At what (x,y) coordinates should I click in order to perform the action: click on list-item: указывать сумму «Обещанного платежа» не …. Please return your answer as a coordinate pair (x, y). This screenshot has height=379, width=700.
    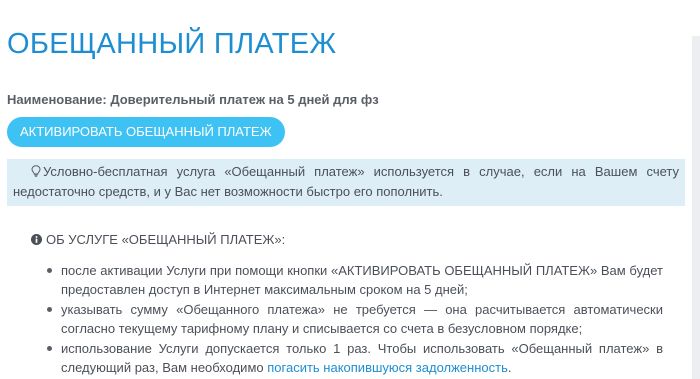
    Looking at the image, I should click on (355, 319).